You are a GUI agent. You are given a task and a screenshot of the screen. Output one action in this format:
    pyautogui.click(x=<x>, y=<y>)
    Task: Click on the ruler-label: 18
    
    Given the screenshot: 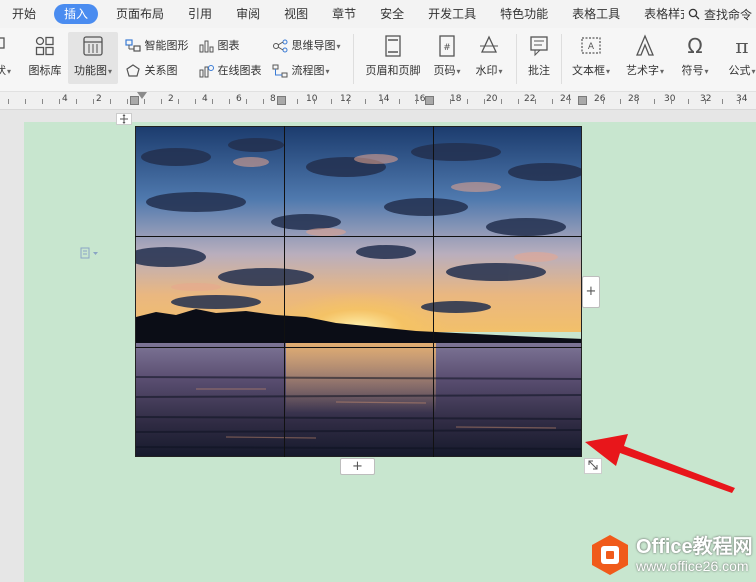 What is the action you would take?
    pyautogui.click(x=456, y=99)
    